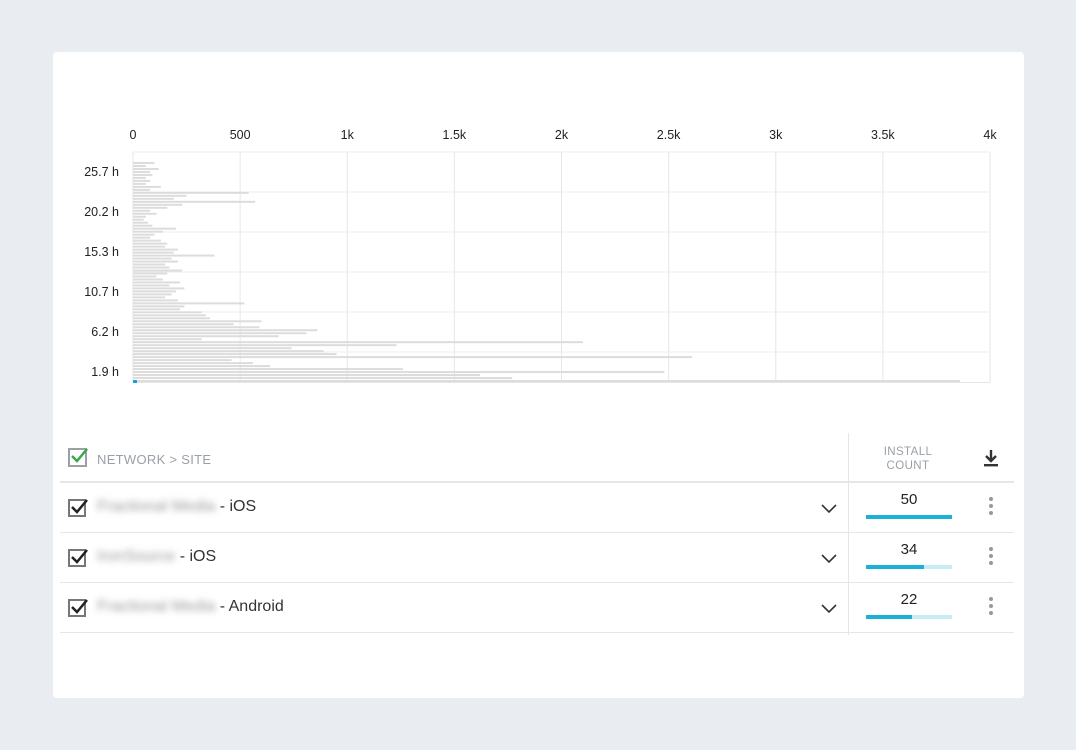  What do you see at coordinates (537, 458) in the screenshot?
I see `table-header: NETWORK > SITE INSTALL COUNT` at bounding box center [537, 458].